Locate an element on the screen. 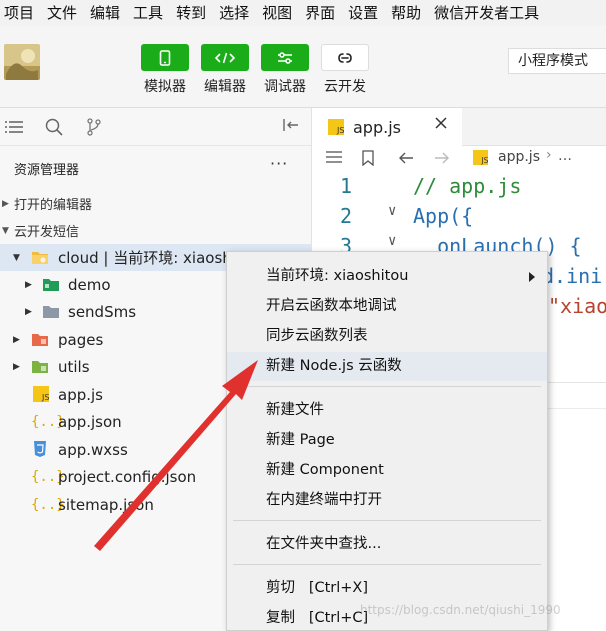  simulator-button: 模拟器 is located at coordinates (165, 70).